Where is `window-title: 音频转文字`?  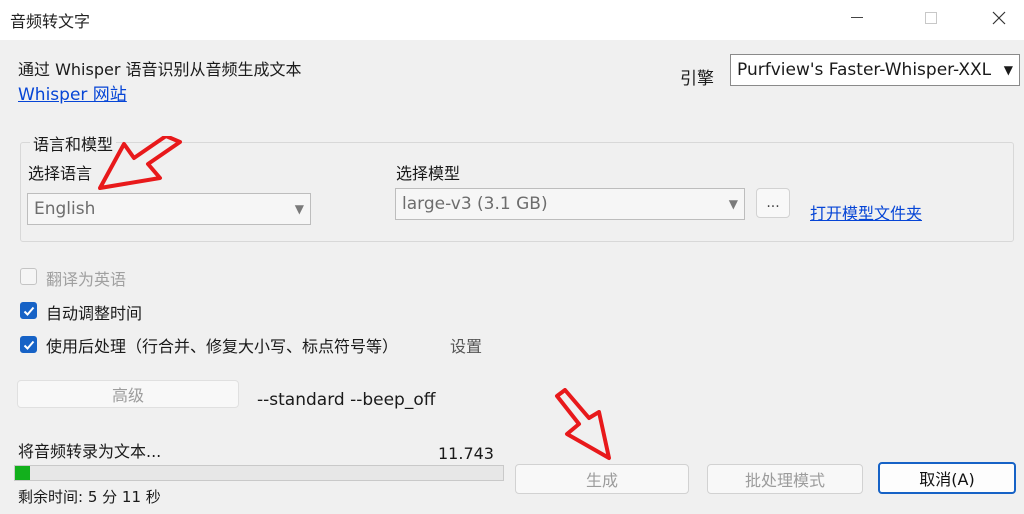
window-title: 音频转文字 is located at coordinates (50, 21).